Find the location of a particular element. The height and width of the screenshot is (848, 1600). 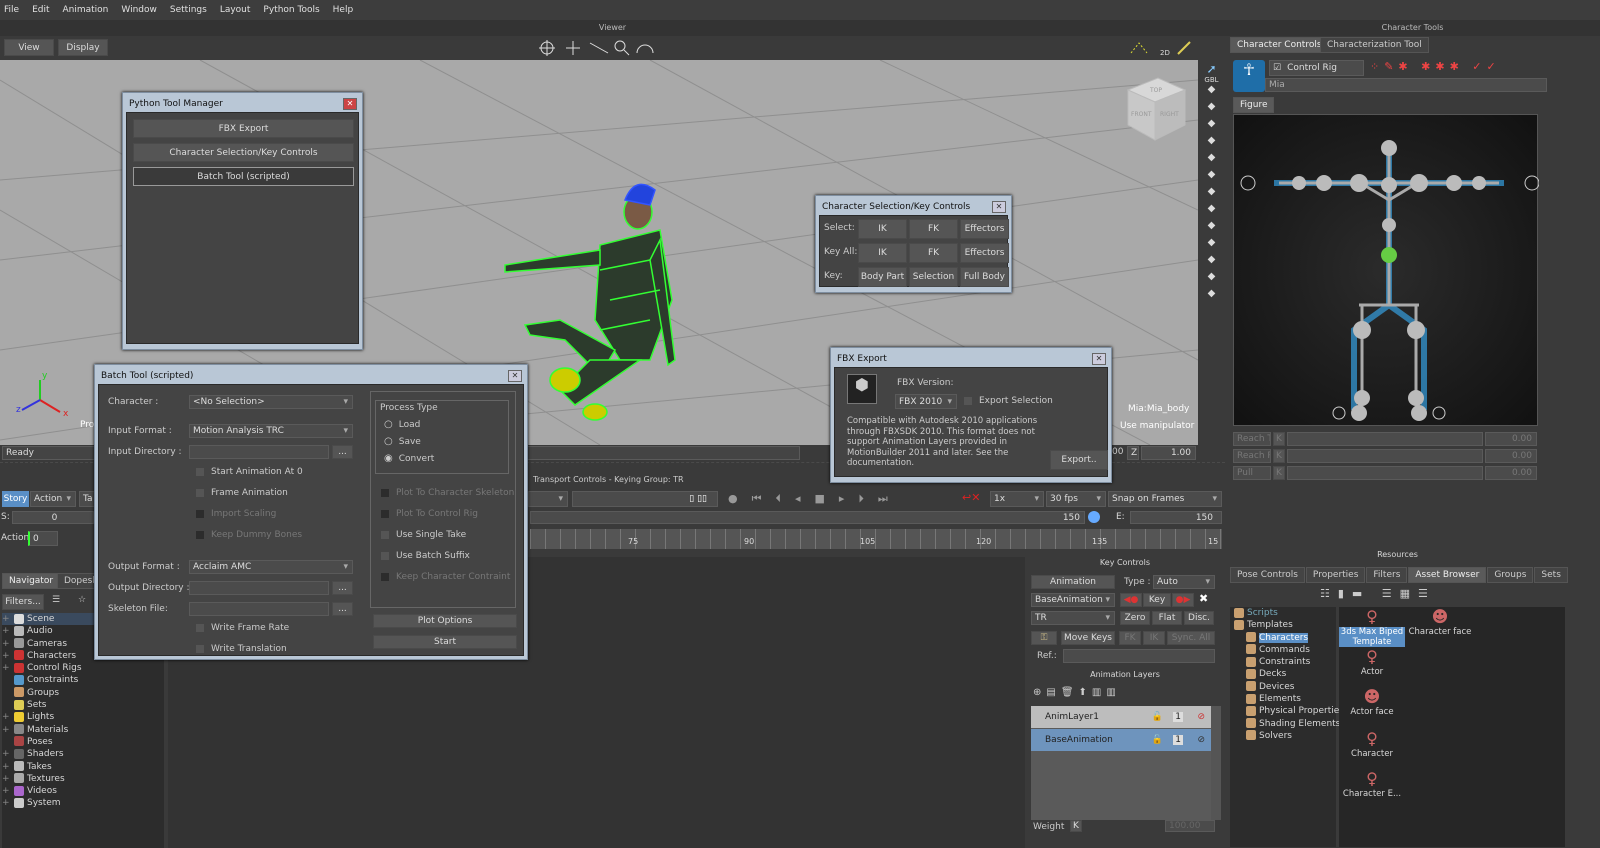

output-directory-field is located at coordinates (259, 588).